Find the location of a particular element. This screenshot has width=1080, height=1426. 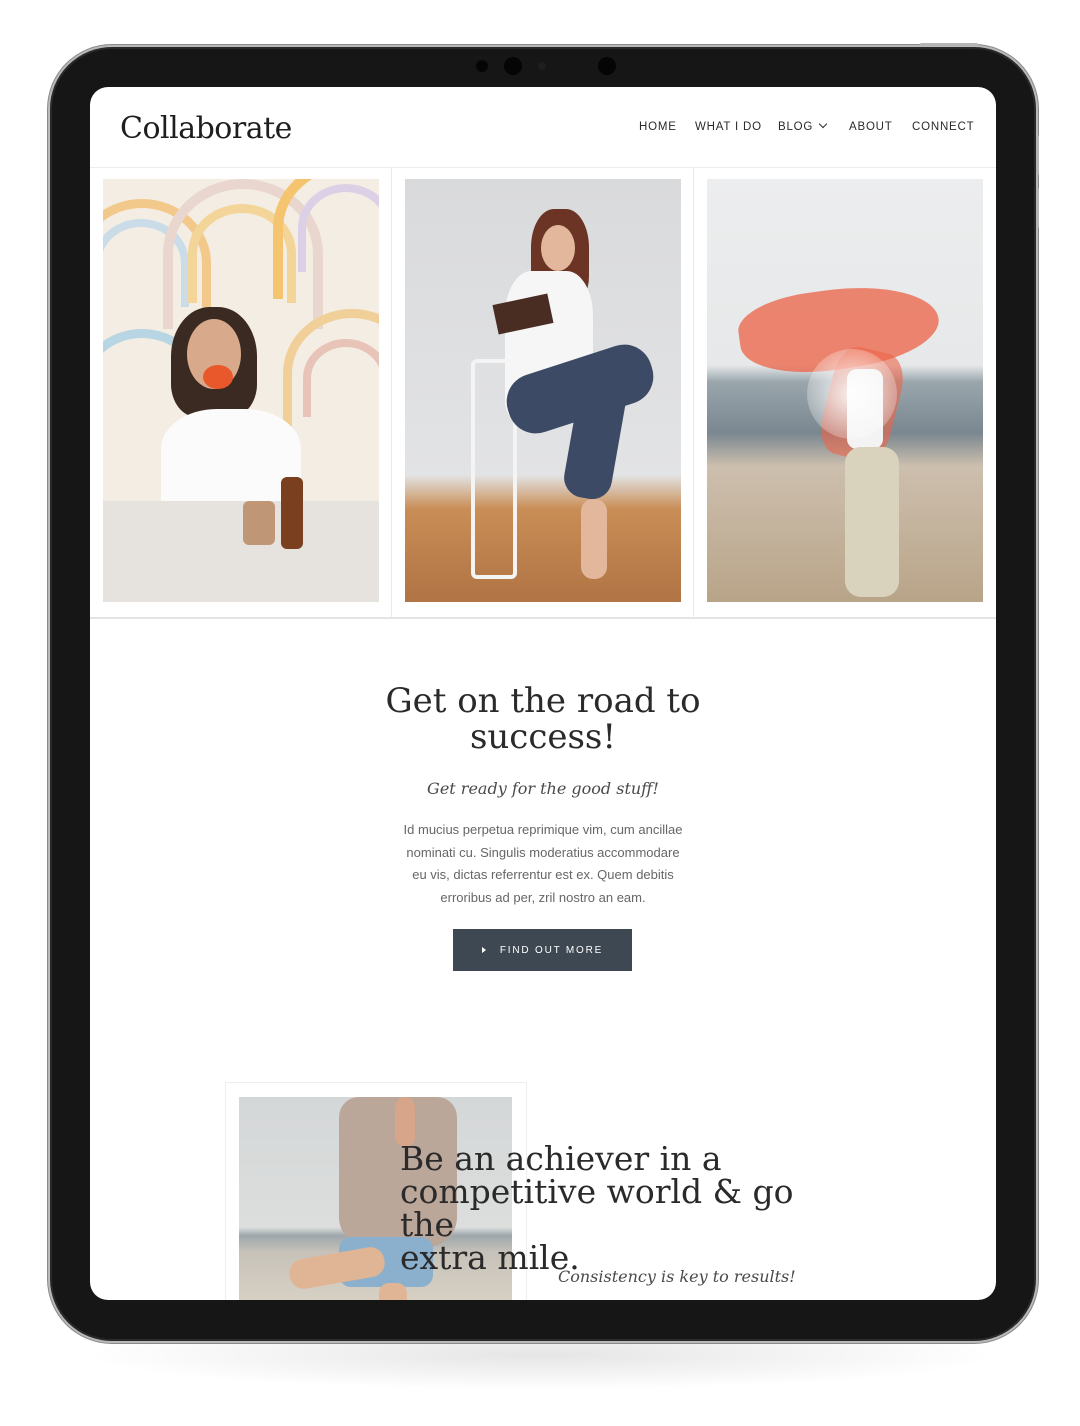

person-face is located at coordinates (558, 248).